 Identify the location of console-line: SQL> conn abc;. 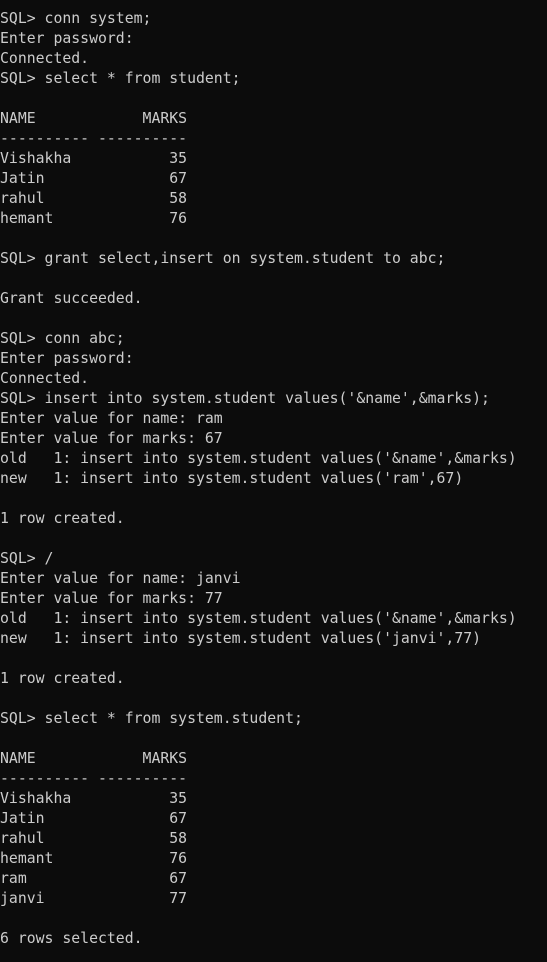
(62, 338).